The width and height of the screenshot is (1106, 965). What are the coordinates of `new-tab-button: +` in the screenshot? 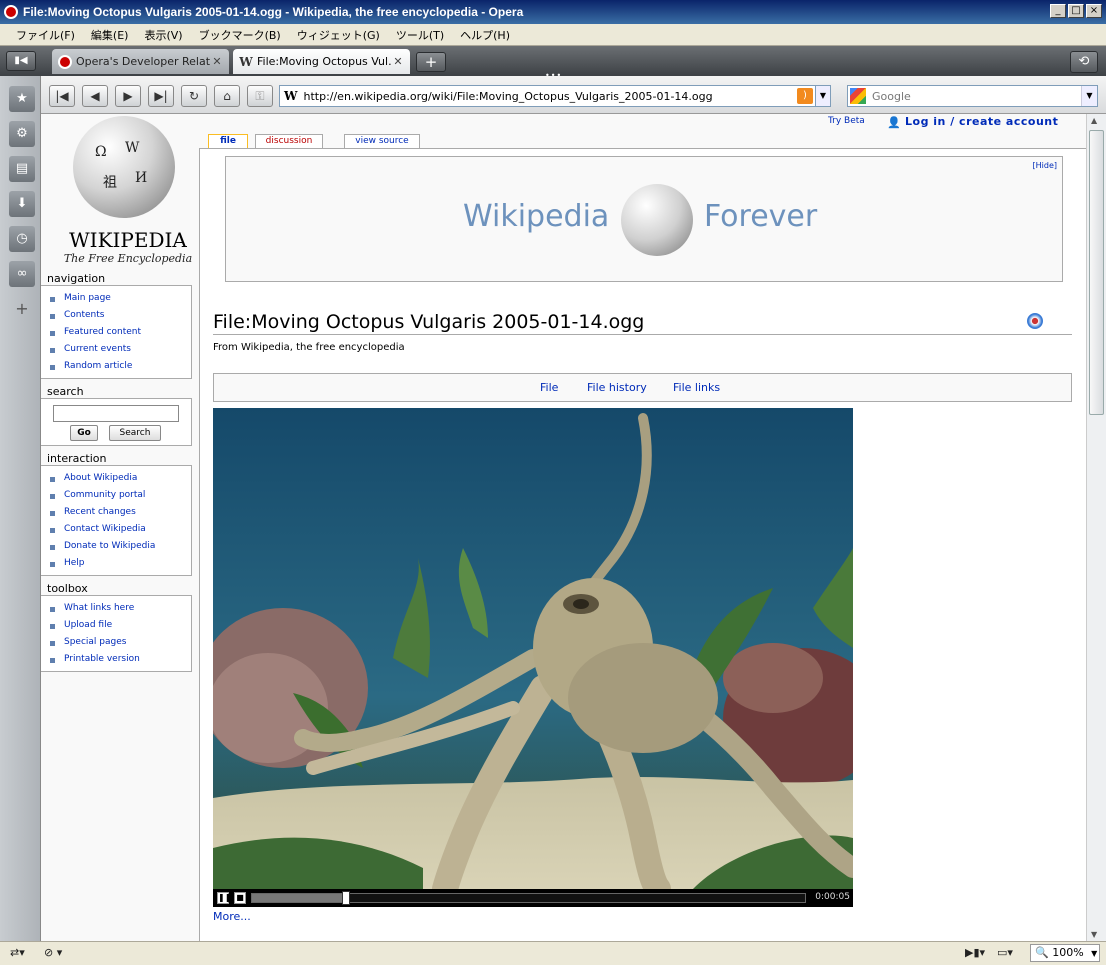 It's located at (431, 62).